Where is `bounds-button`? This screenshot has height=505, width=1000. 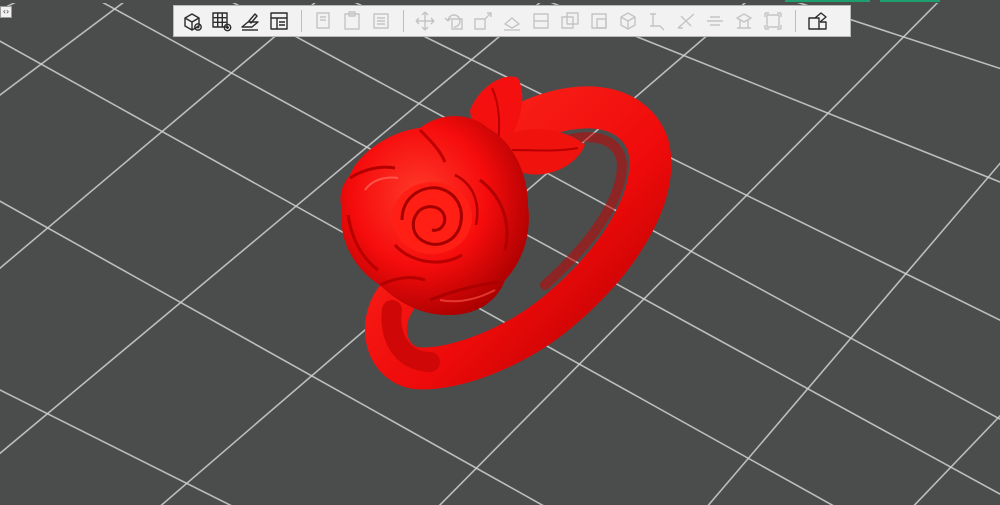 bounds-button is located at coordinates (773, 21).